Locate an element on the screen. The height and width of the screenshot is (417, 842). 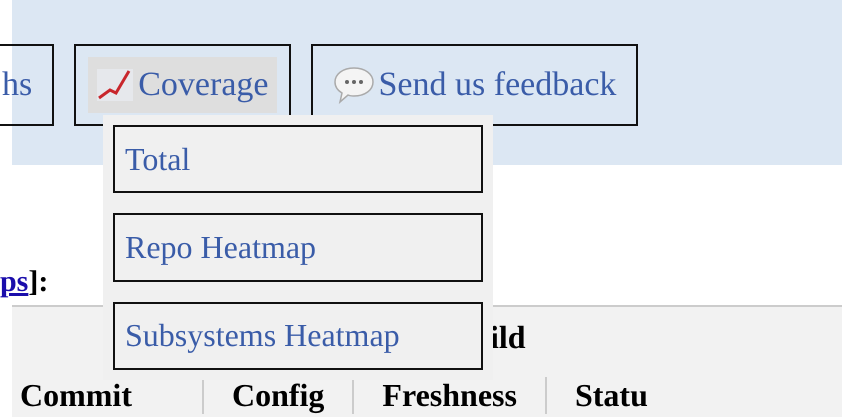
line-chart-icon is located at coordinates (115, 85).